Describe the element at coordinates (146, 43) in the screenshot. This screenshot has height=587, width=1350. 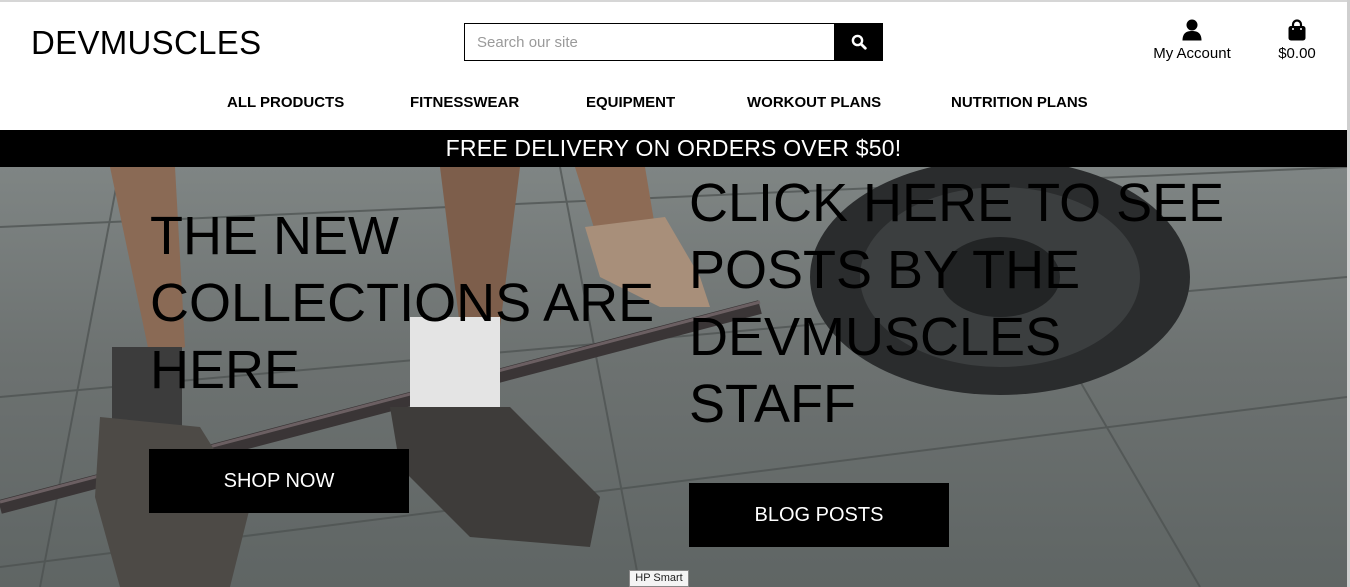
I see `site-logo: DEVMUSCLES` at that location.